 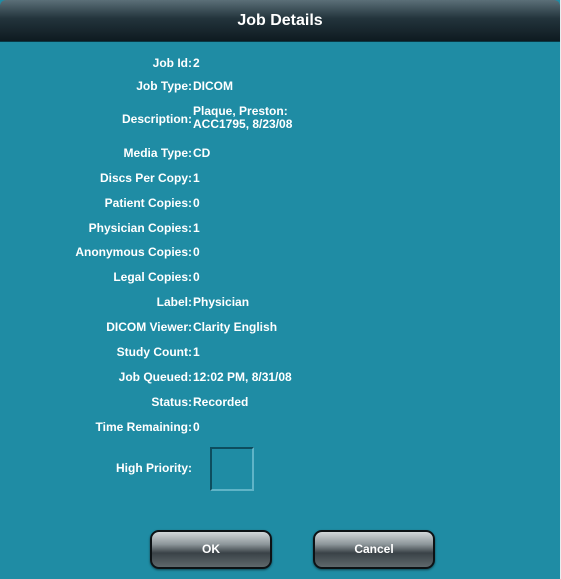 What do you see at coordinates (211, 549) in the screenshot?
I see `ok-button: OK` at bounding box center [211, 549].